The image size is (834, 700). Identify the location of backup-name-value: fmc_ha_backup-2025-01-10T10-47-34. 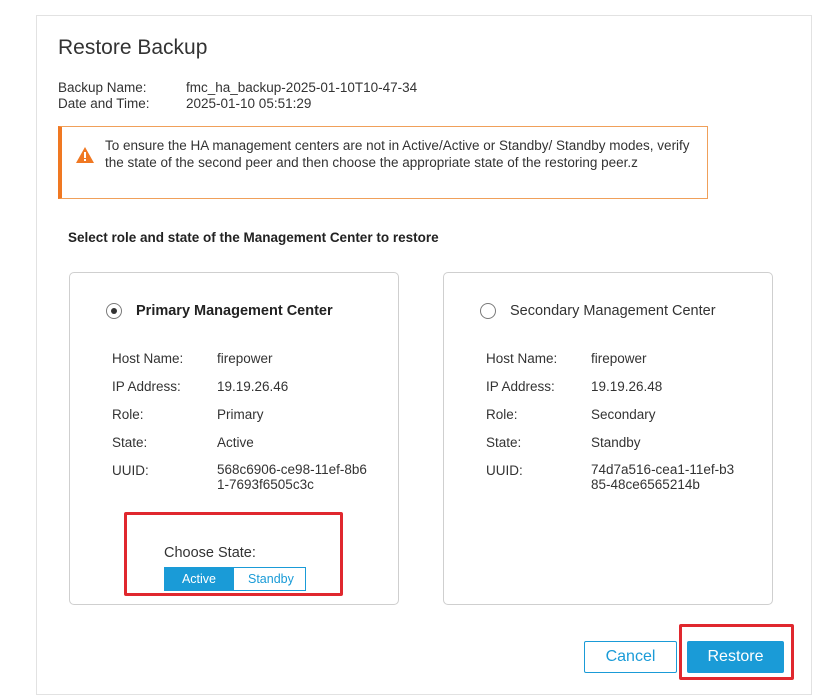
(302, 87).